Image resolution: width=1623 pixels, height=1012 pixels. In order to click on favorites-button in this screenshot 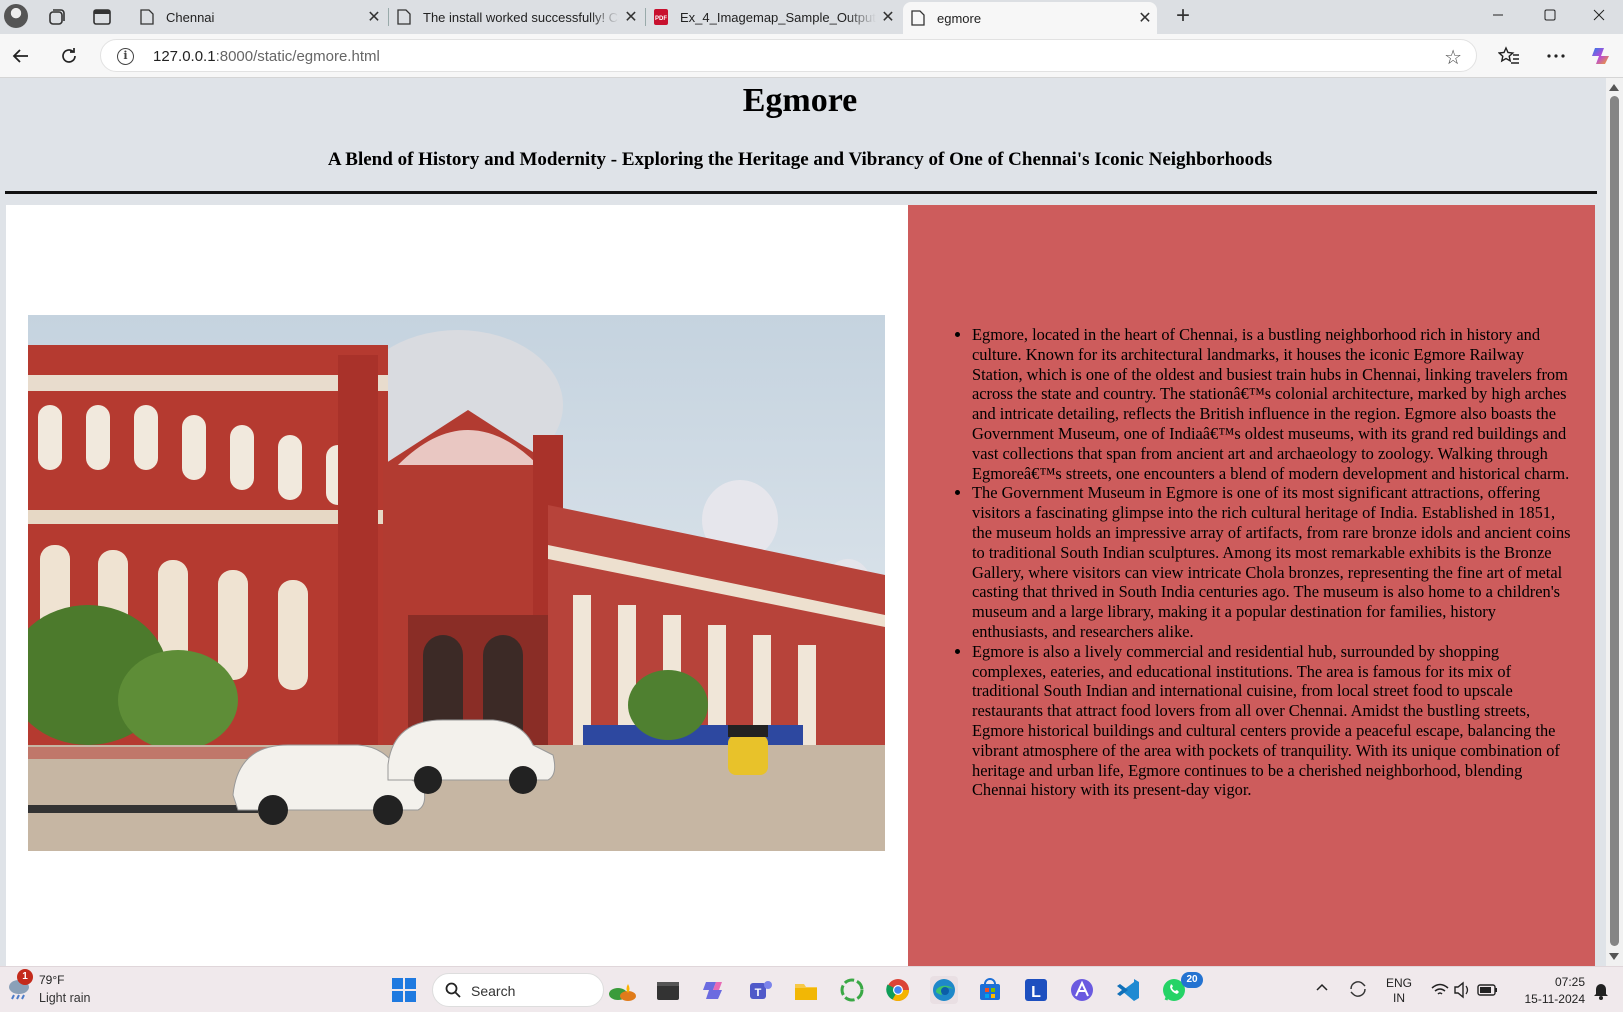, I will do `click(1509, 56)`.